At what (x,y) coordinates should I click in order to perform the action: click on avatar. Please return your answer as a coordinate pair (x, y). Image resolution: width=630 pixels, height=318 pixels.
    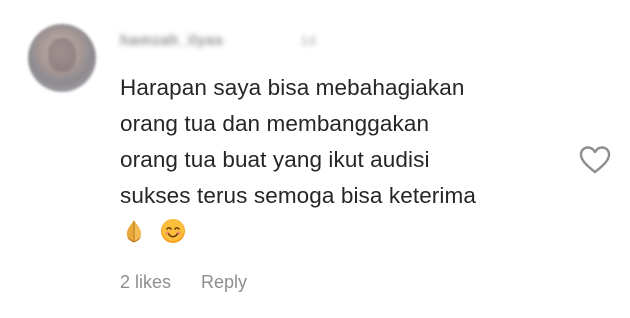
    Looking at the image, I should click on (62, 58).